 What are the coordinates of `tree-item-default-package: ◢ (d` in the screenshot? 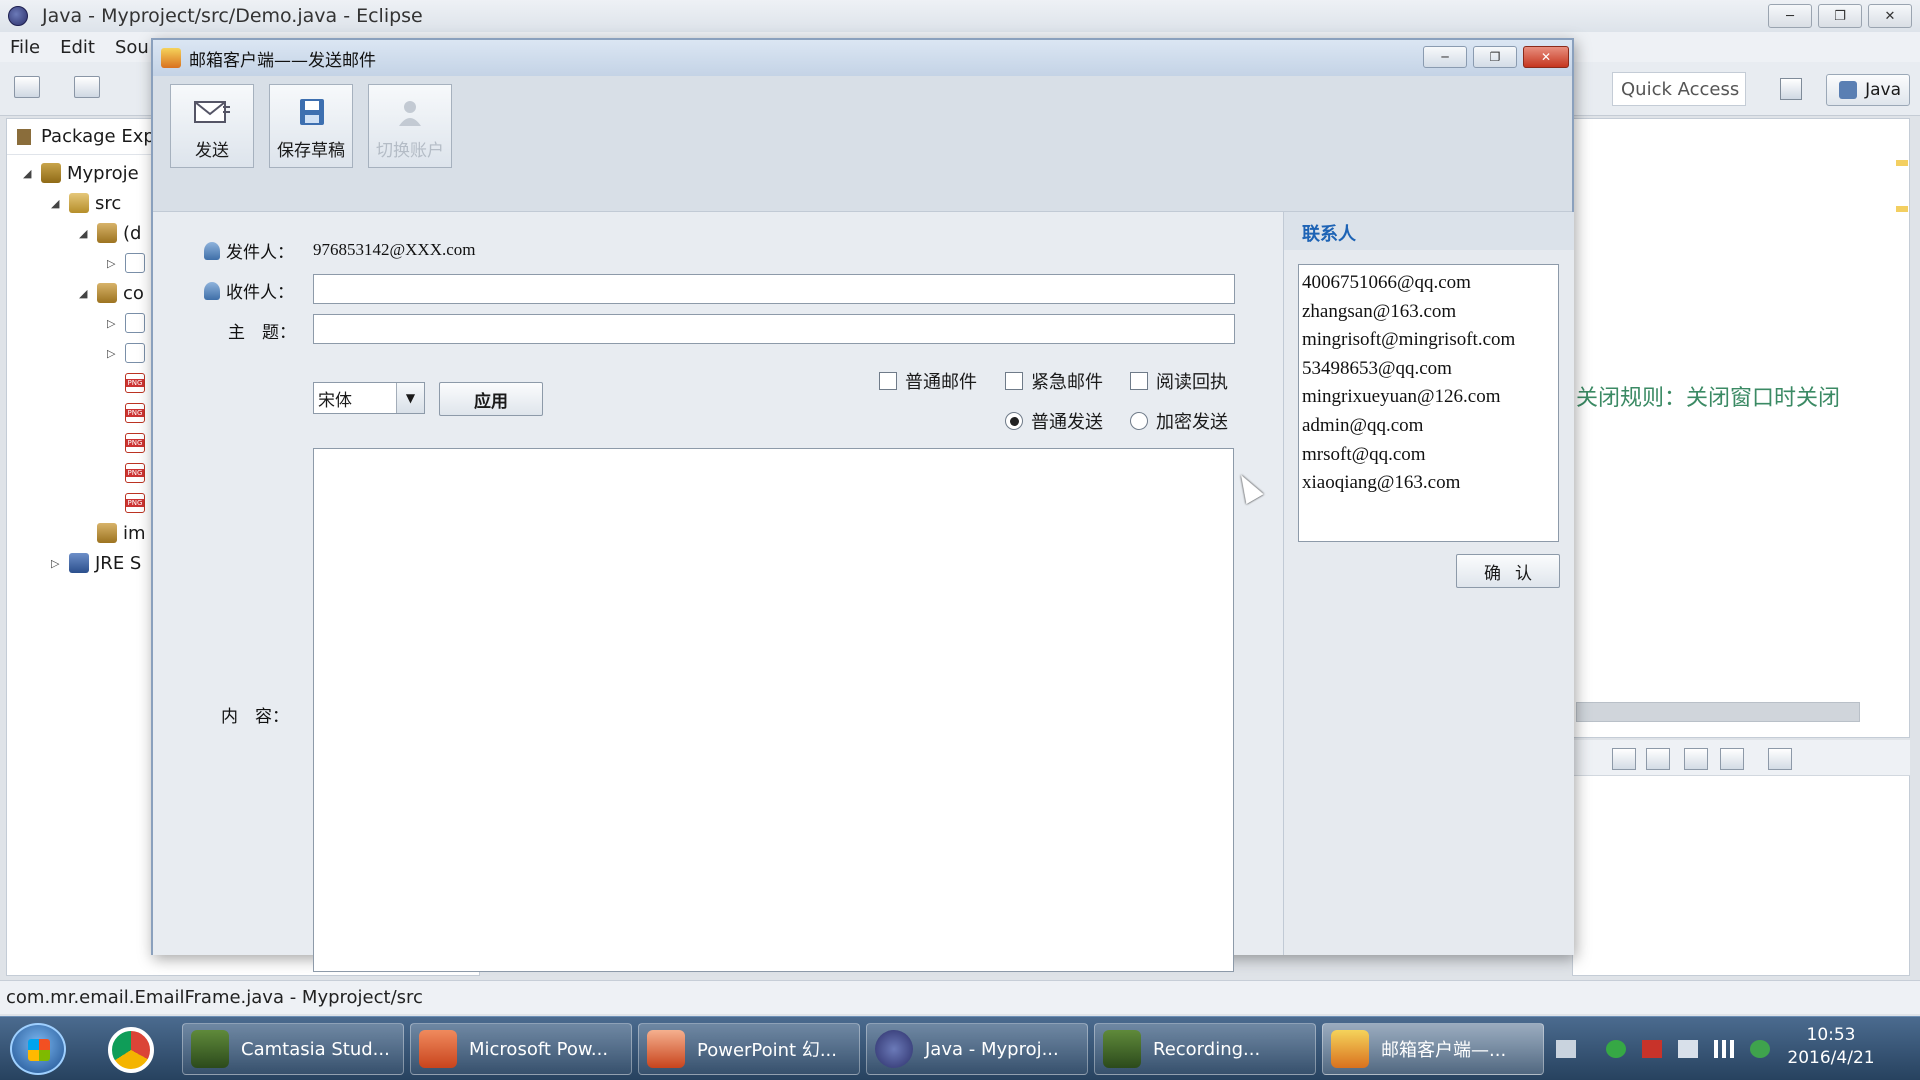 It's located at (110, 233).